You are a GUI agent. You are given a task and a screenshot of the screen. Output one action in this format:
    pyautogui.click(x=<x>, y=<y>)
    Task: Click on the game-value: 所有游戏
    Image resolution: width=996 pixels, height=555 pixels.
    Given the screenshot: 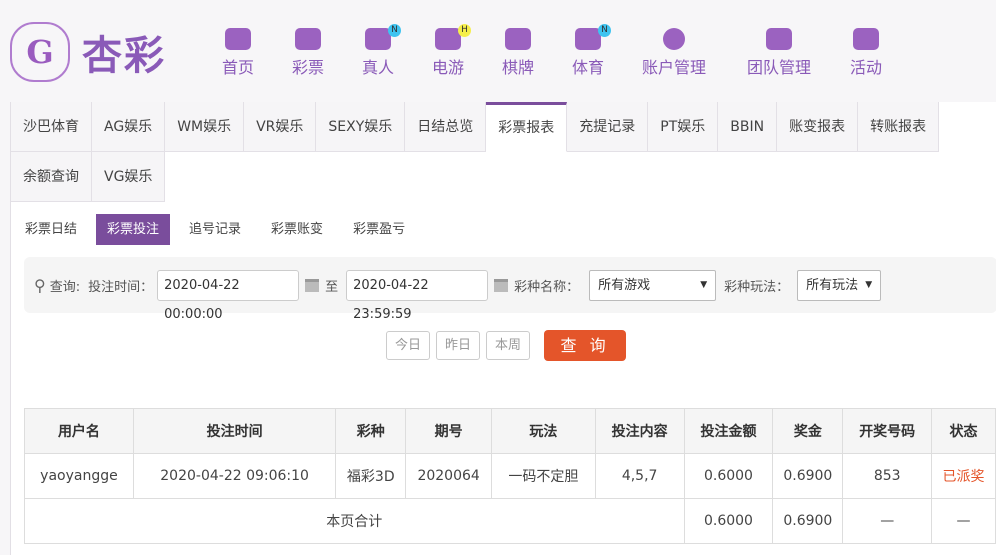 What is the action you would take?
    pyautogui.click(x=624, y=285)
    